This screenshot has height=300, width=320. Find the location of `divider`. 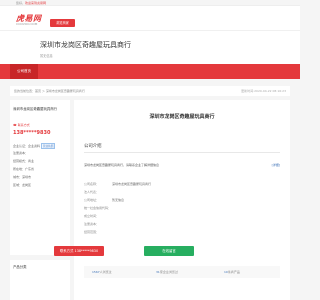

divider is located at coordinates (182, 152).